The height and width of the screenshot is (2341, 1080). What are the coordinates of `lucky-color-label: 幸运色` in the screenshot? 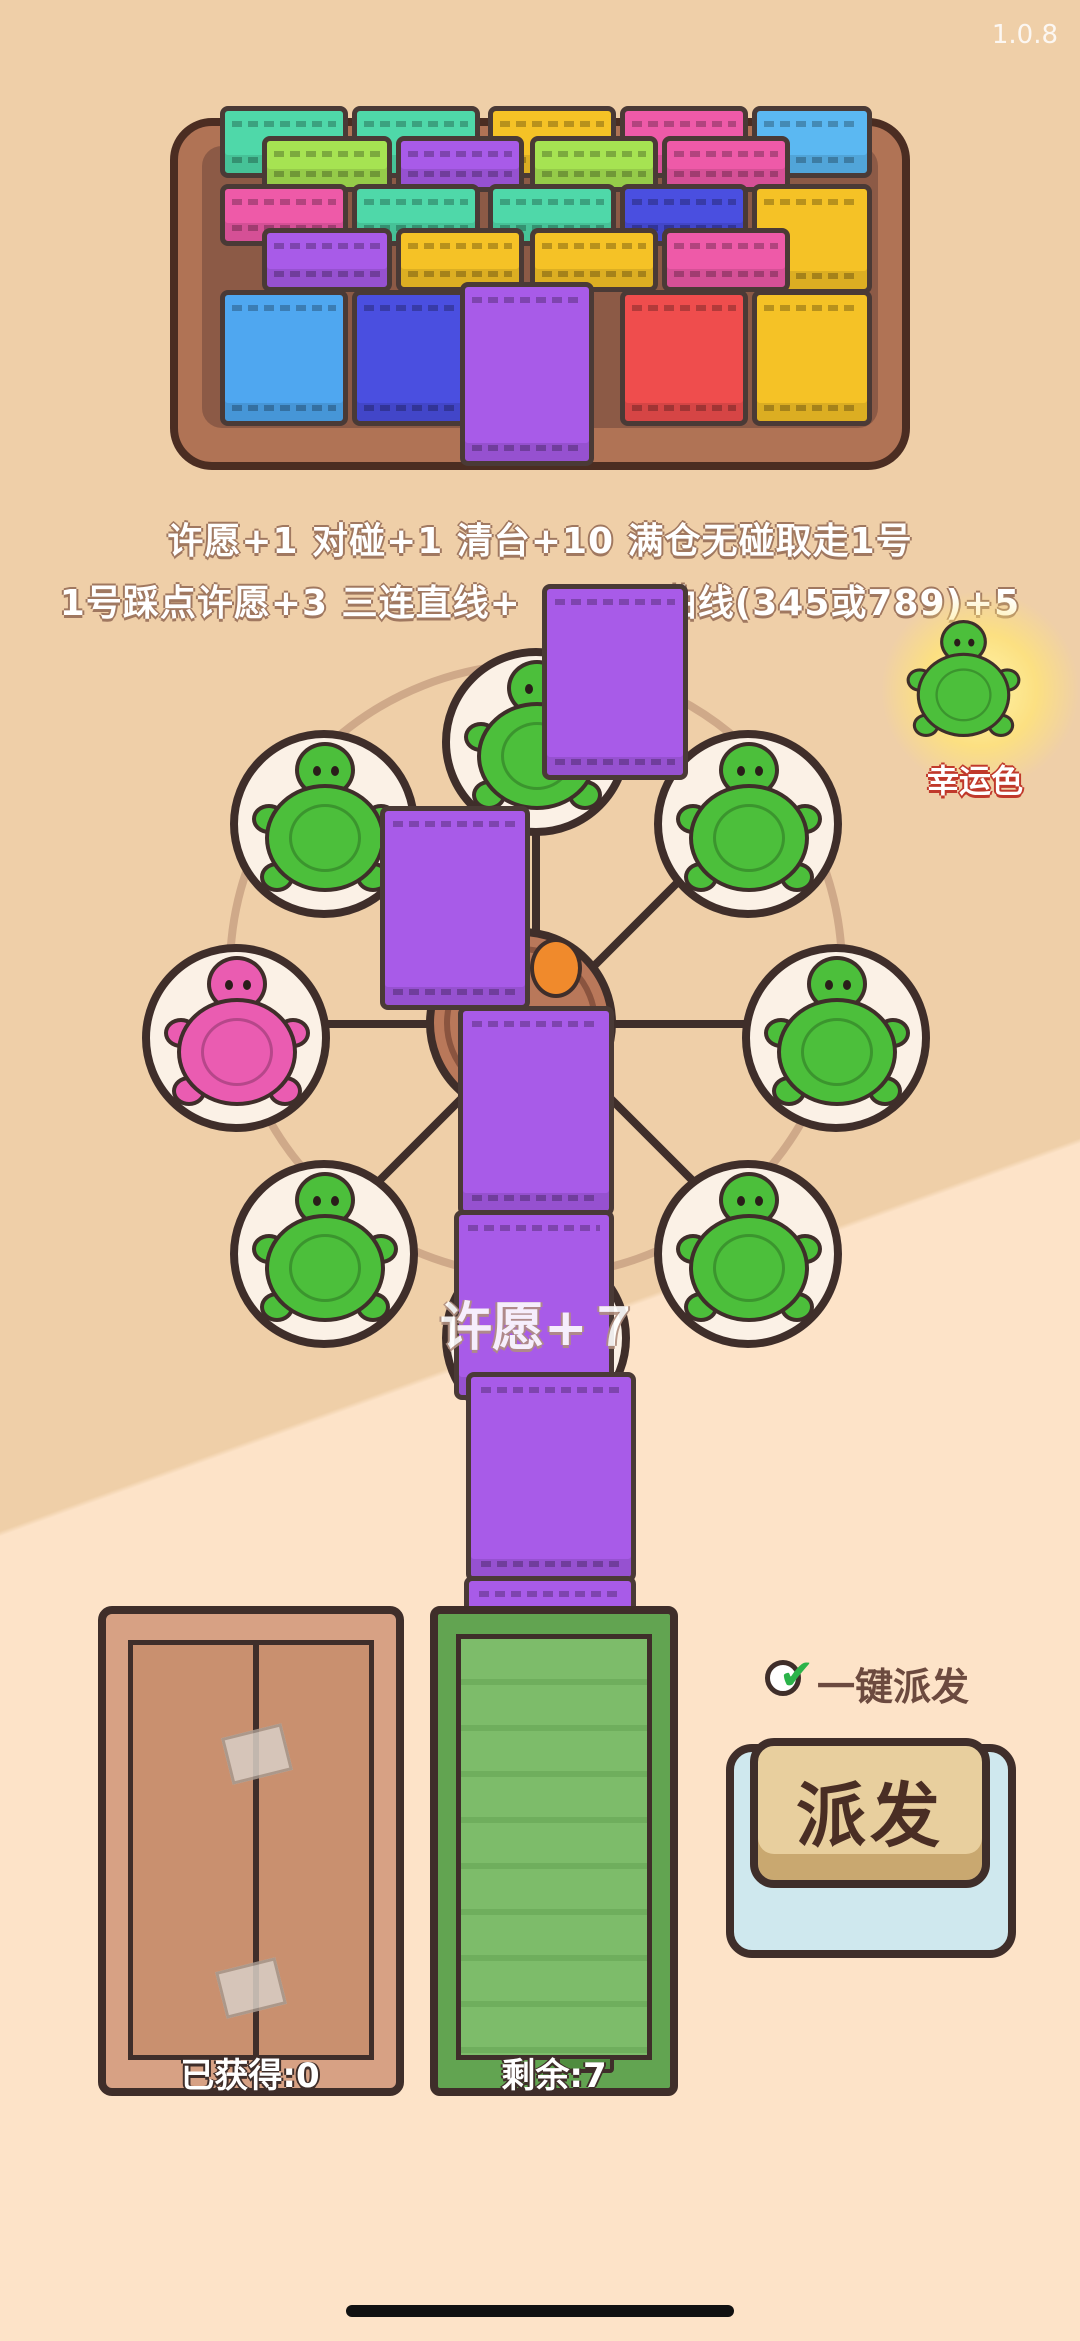 It's located at (974, 781).